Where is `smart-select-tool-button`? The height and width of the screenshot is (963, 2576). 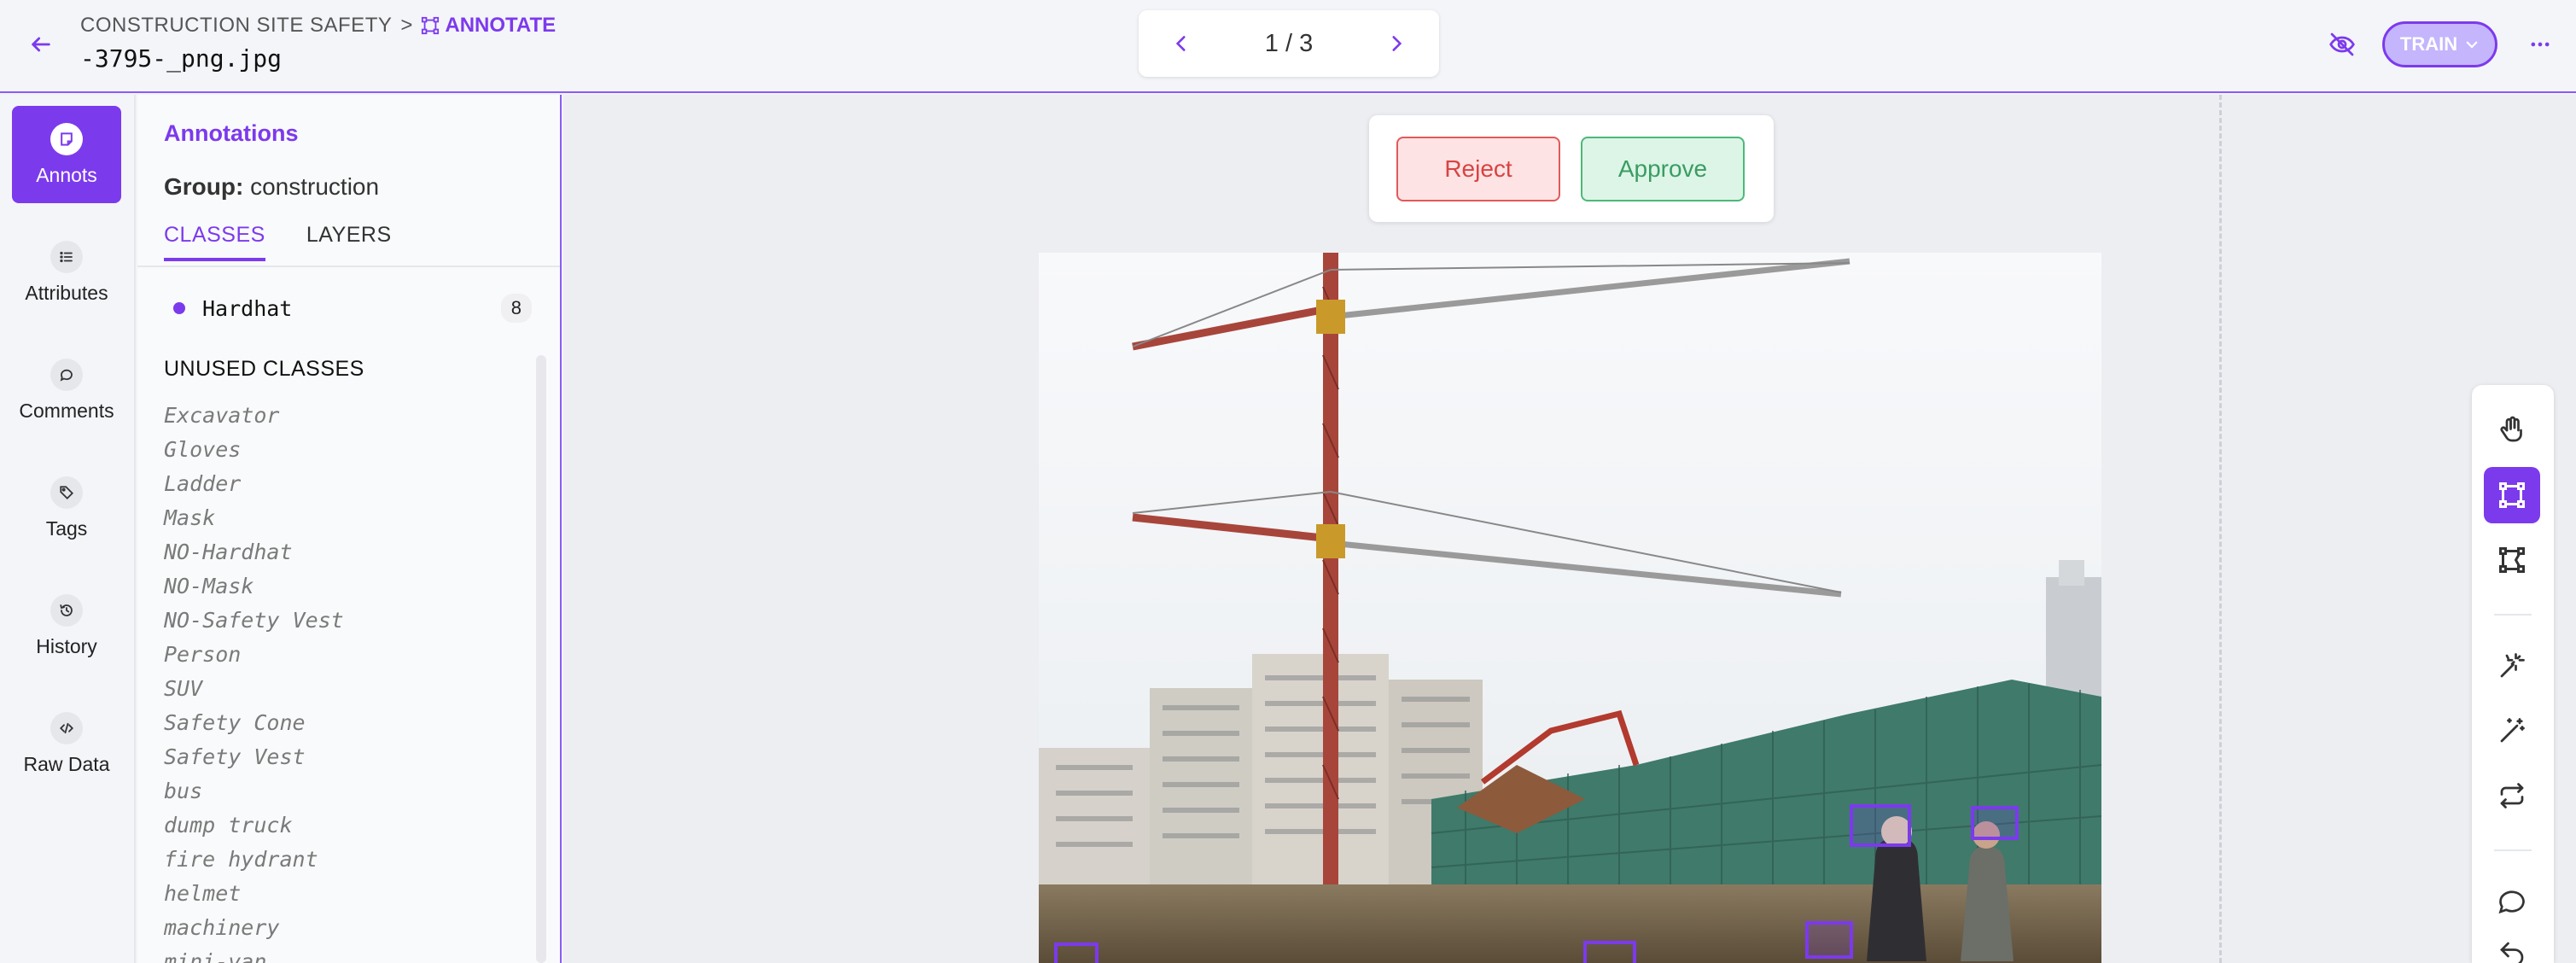 smart-select-tool-button is located at coordinates (2512, 666).